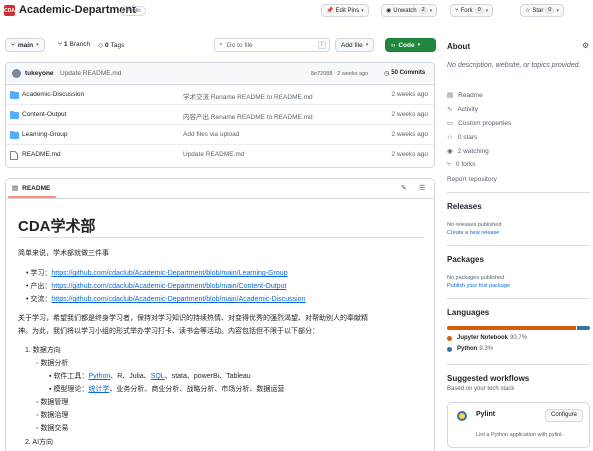 The image size is (593, 451). Describe the element at coordinates (457, 10) in the screenshot. I see `fork-icon: ⑂` at that location.